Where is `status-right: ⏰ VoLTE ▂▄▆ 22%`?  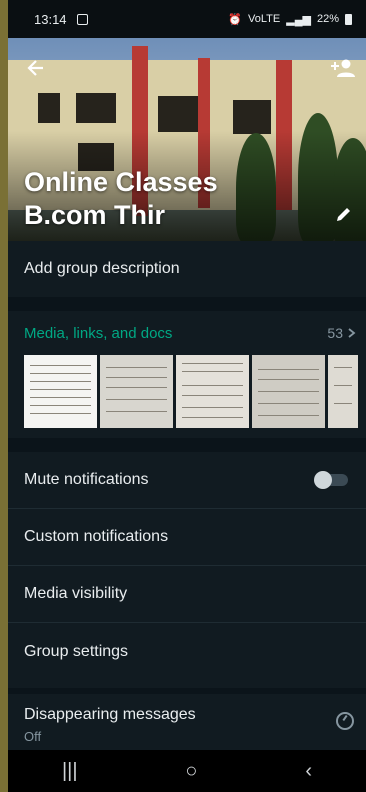
status-right: ⏰ VoLTE ▂▄▆ 22% is located at coordinates (290, 19).